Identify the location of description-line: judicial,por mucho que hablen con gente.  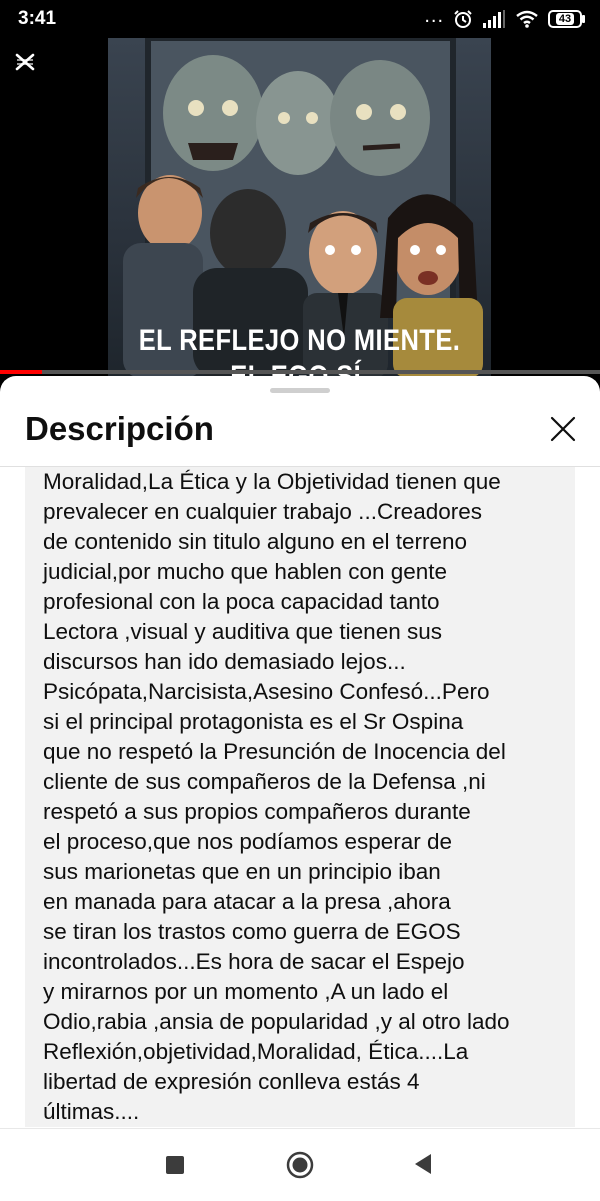
(245, 571).